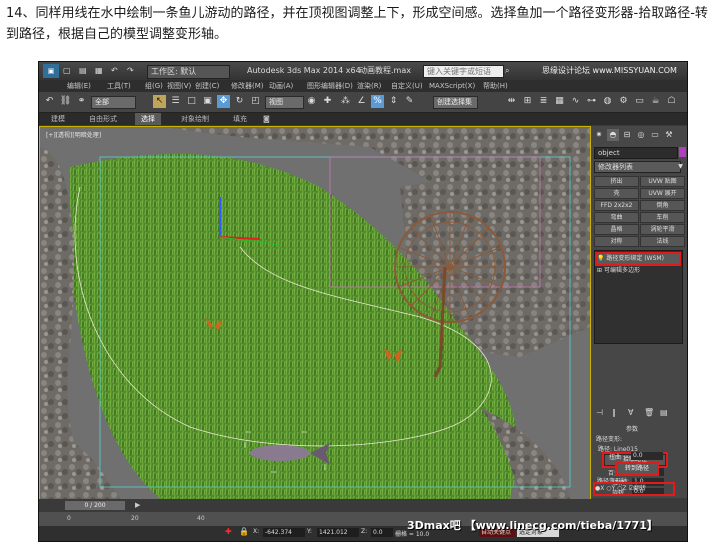 The image size is (716, 542). What do you see at coordinates (311, 101) in the screenshot?
I see `pivot-center-icon: ◉` at bounding box center [311, 101].